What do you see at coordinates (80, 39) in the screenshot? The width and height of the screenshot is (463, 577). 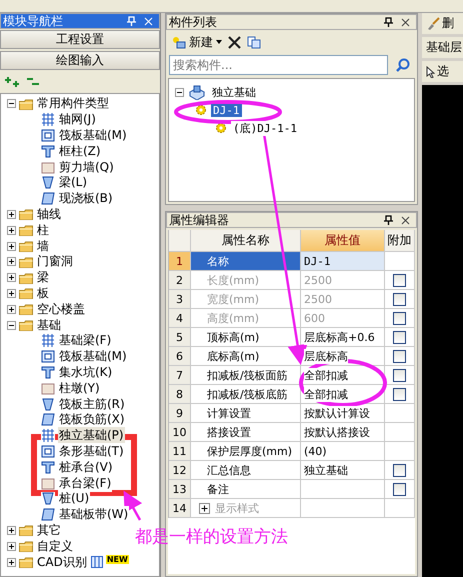 I see `nav-button: 工程设置` at bounding box center [80, 39].